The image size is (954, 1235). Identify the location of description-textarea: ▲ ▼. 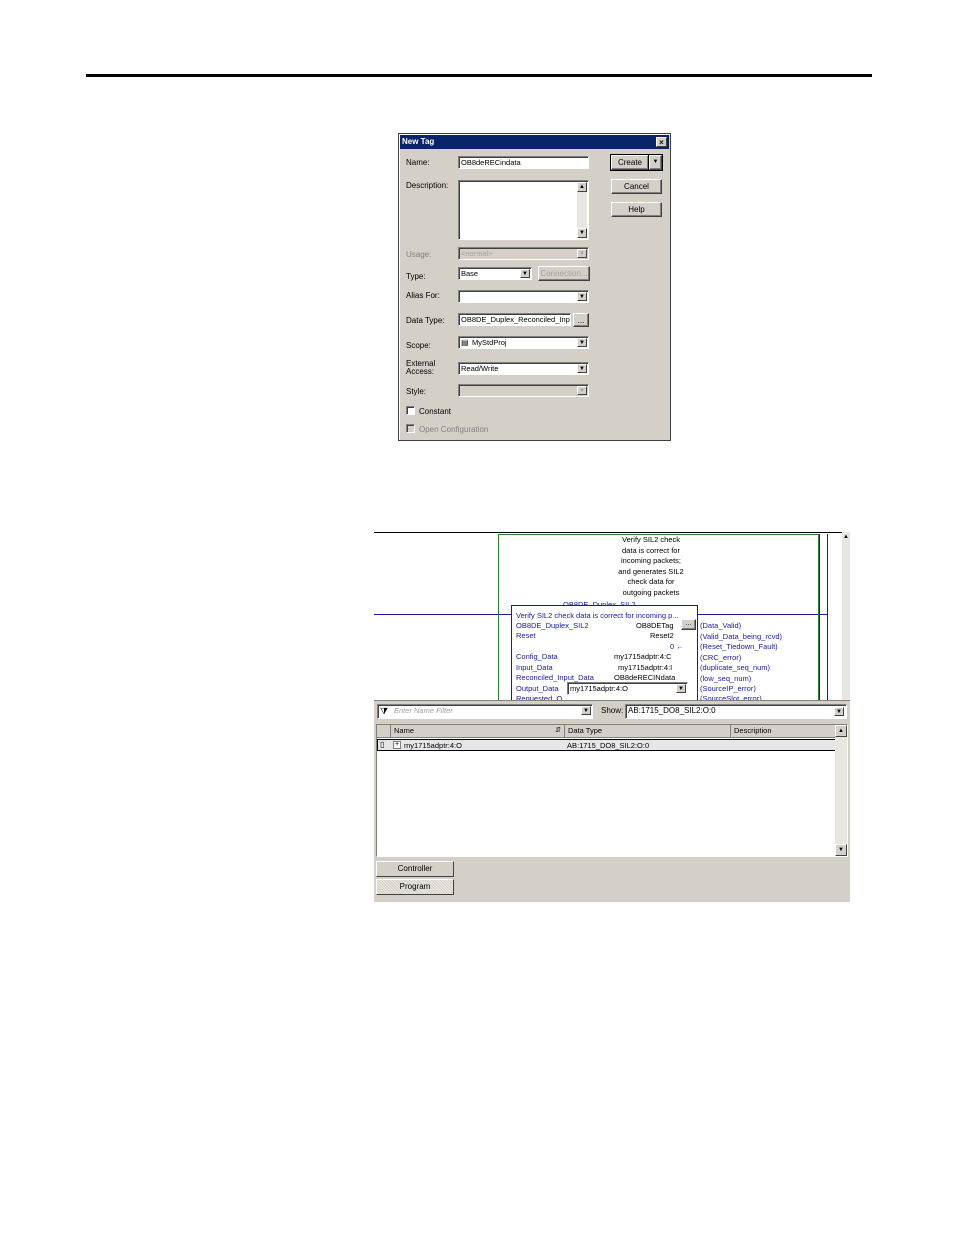
(523, 210).